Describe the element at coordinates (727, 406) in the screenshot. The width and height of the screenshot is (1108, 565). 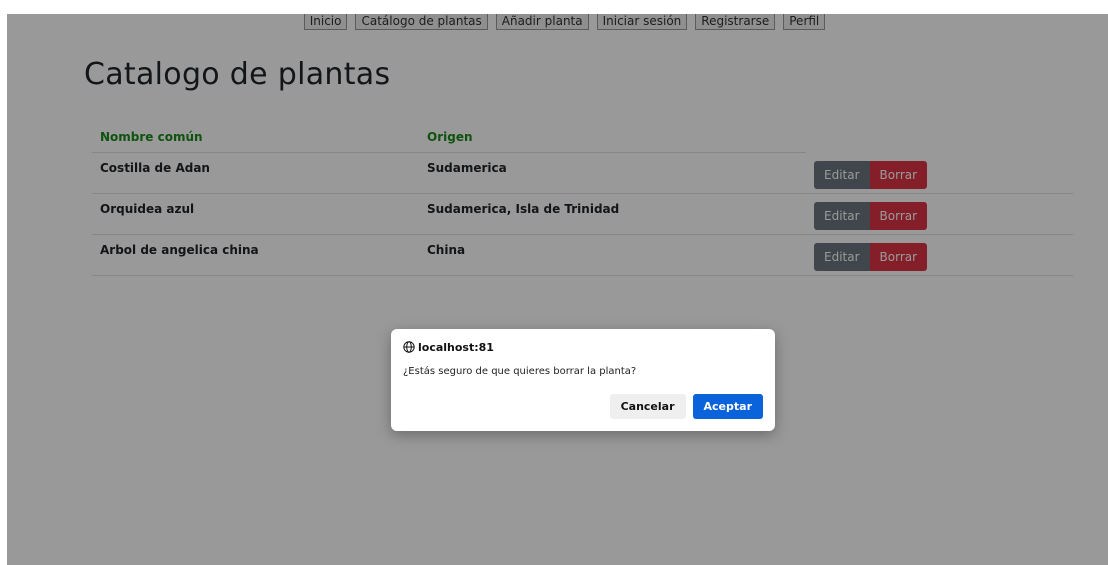
I see `accept-button: Aceptar` at that location.